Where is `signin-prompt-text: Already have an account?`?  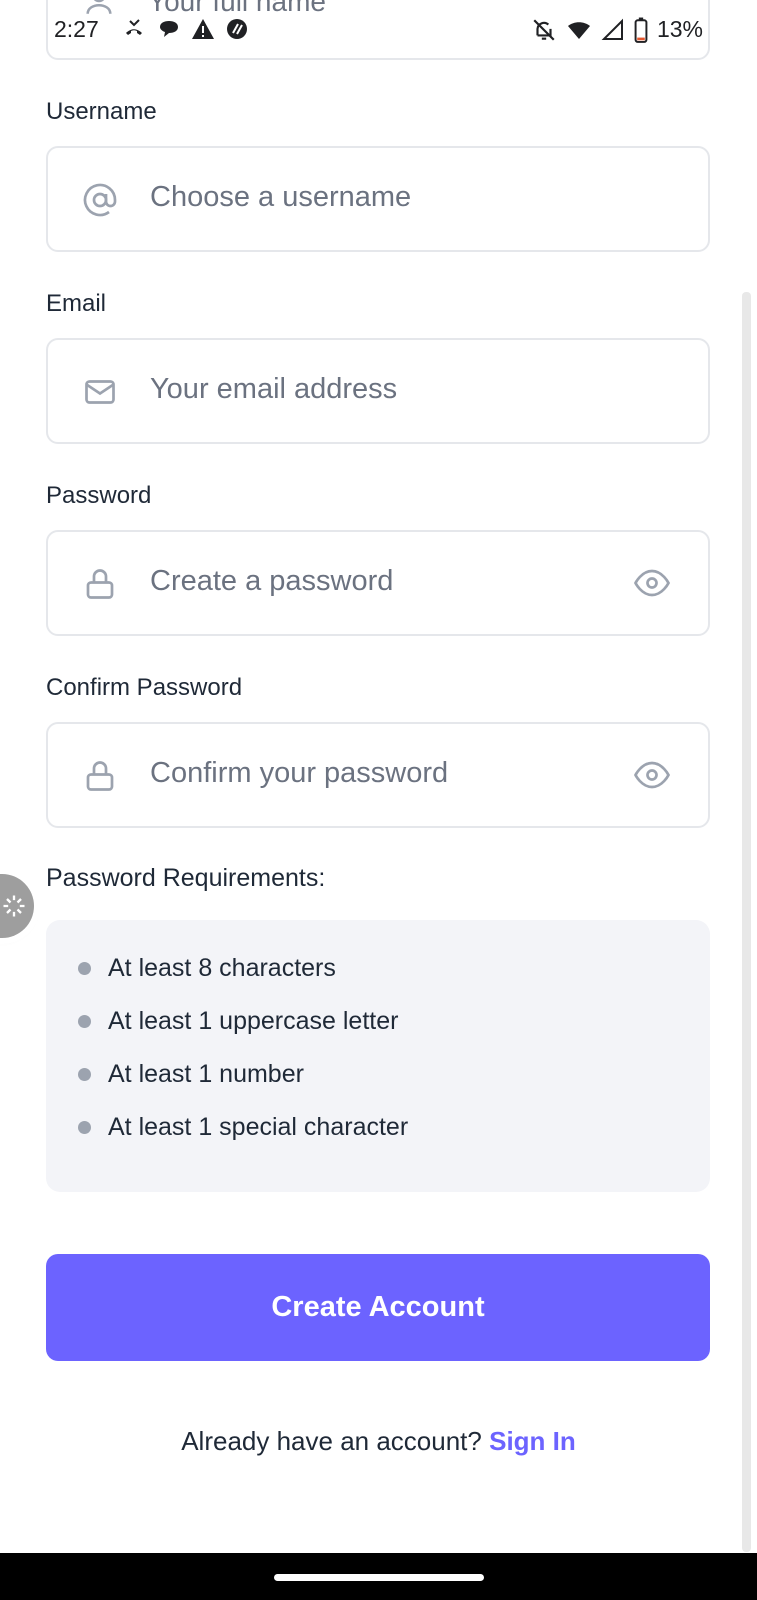 signin-prompt-text: Already have an account? is located at coordinates (331, 1441).